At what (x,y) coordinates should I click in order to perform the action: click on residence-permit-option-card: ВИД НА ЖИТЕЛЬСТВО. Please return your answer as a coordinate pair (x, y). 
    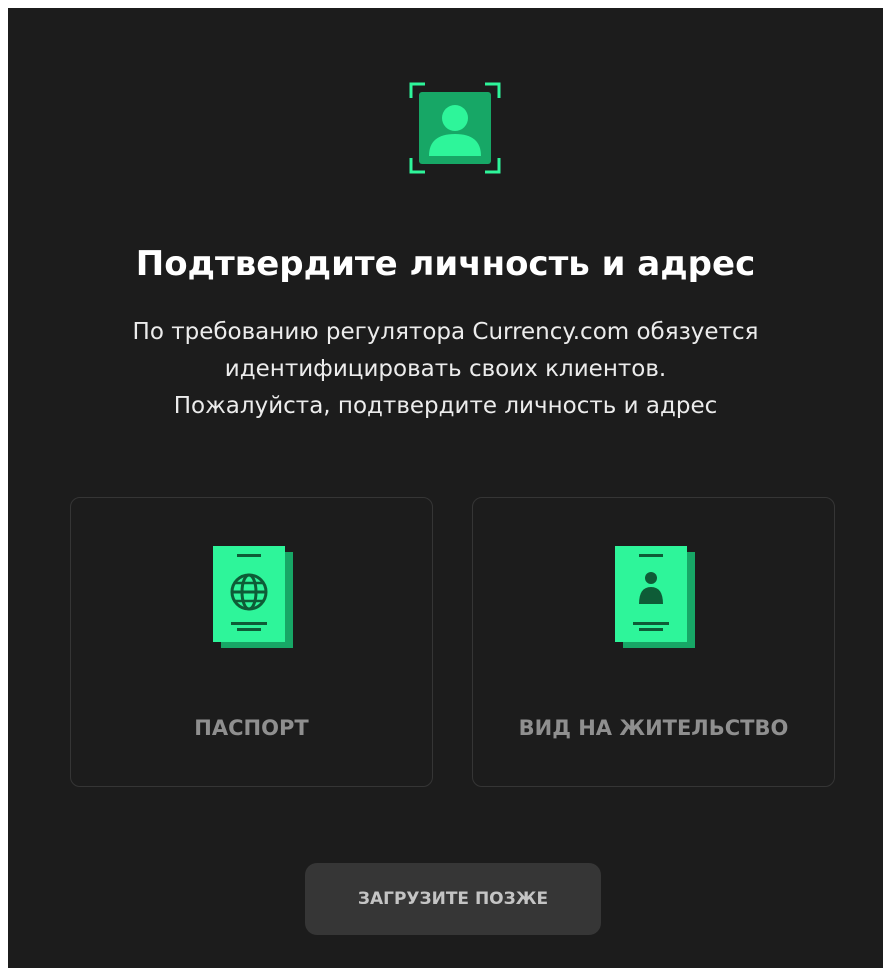
    Looking at the image, I should click on (653, 642).